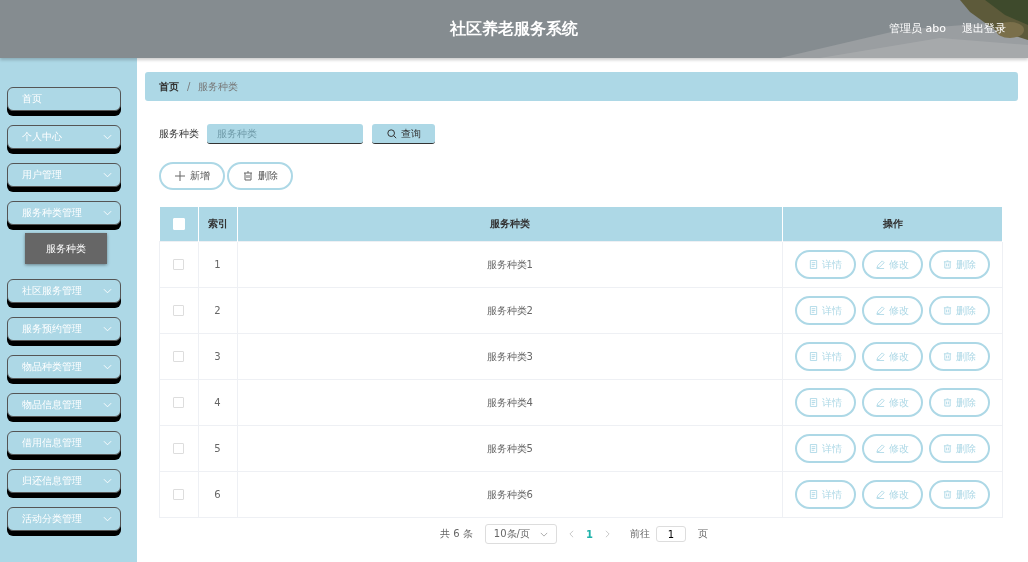 This screenshot has height=562, width=1028. I want to click on page-number: 1, so click(589, 534).